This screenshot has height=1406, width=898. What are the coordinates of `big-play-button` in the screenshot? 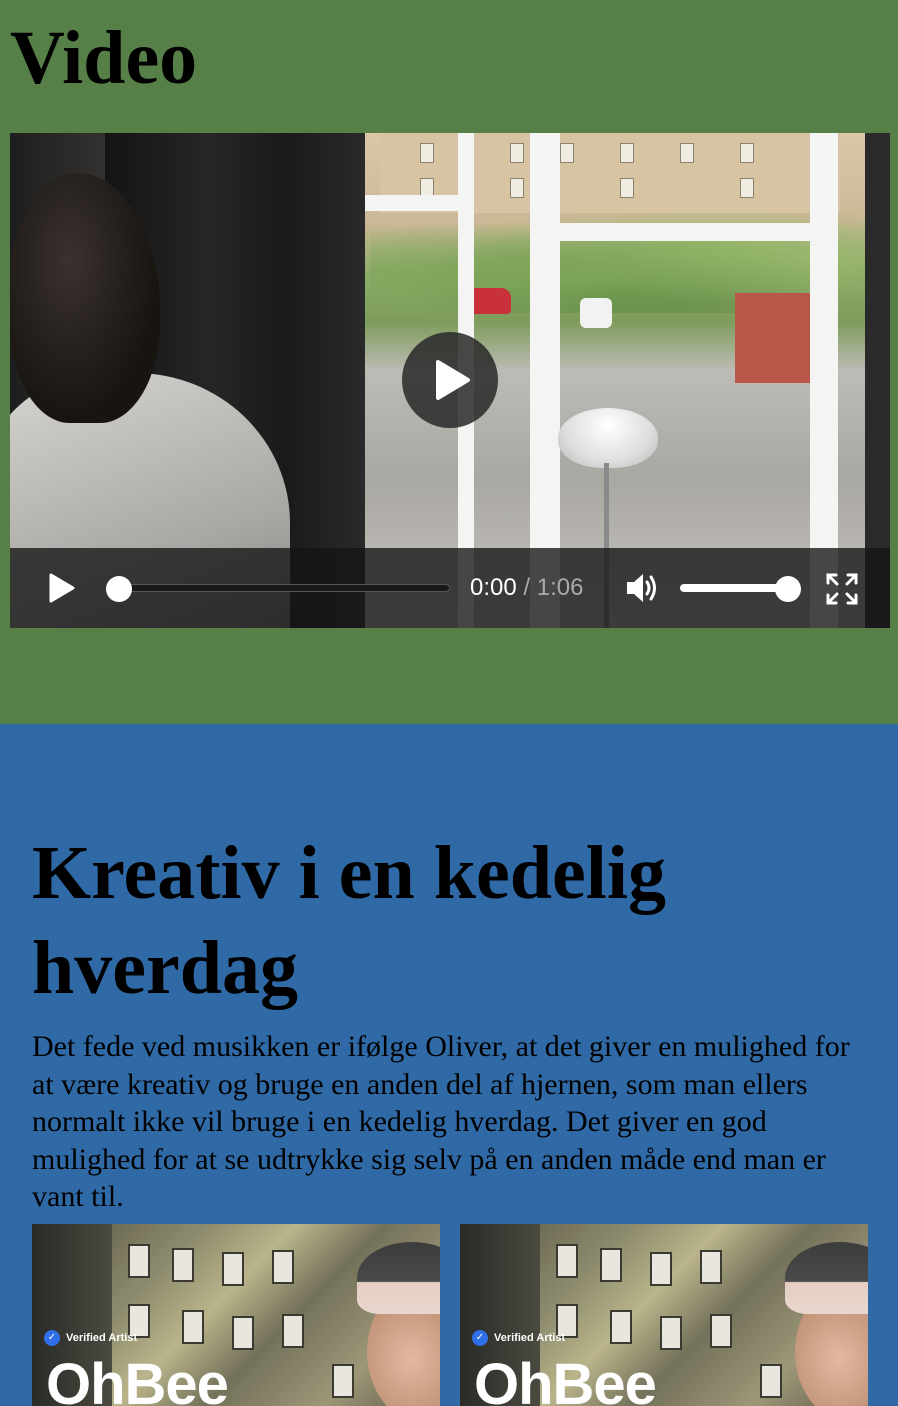 It's located at (450, 380).